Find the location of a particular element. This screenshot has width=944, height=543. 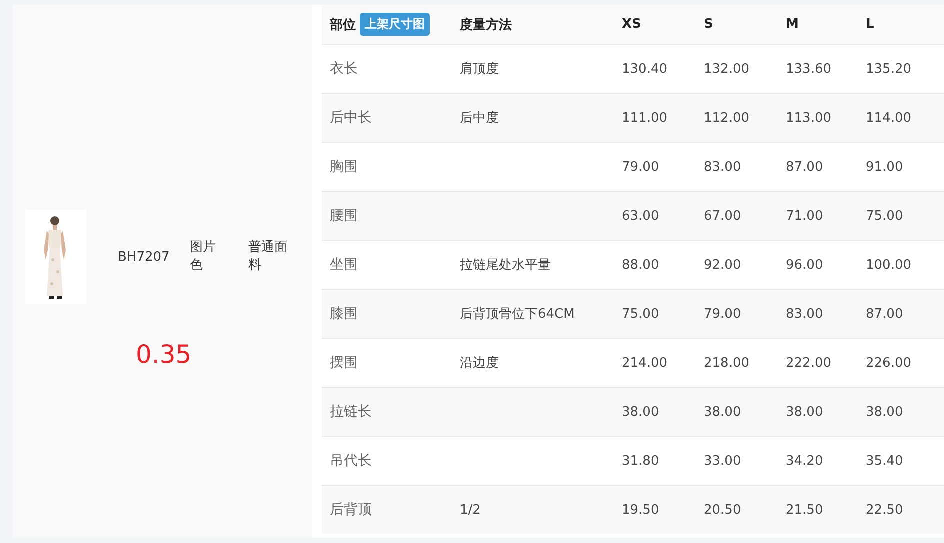

column-header: 部位 is located at coordinates (343, 25).